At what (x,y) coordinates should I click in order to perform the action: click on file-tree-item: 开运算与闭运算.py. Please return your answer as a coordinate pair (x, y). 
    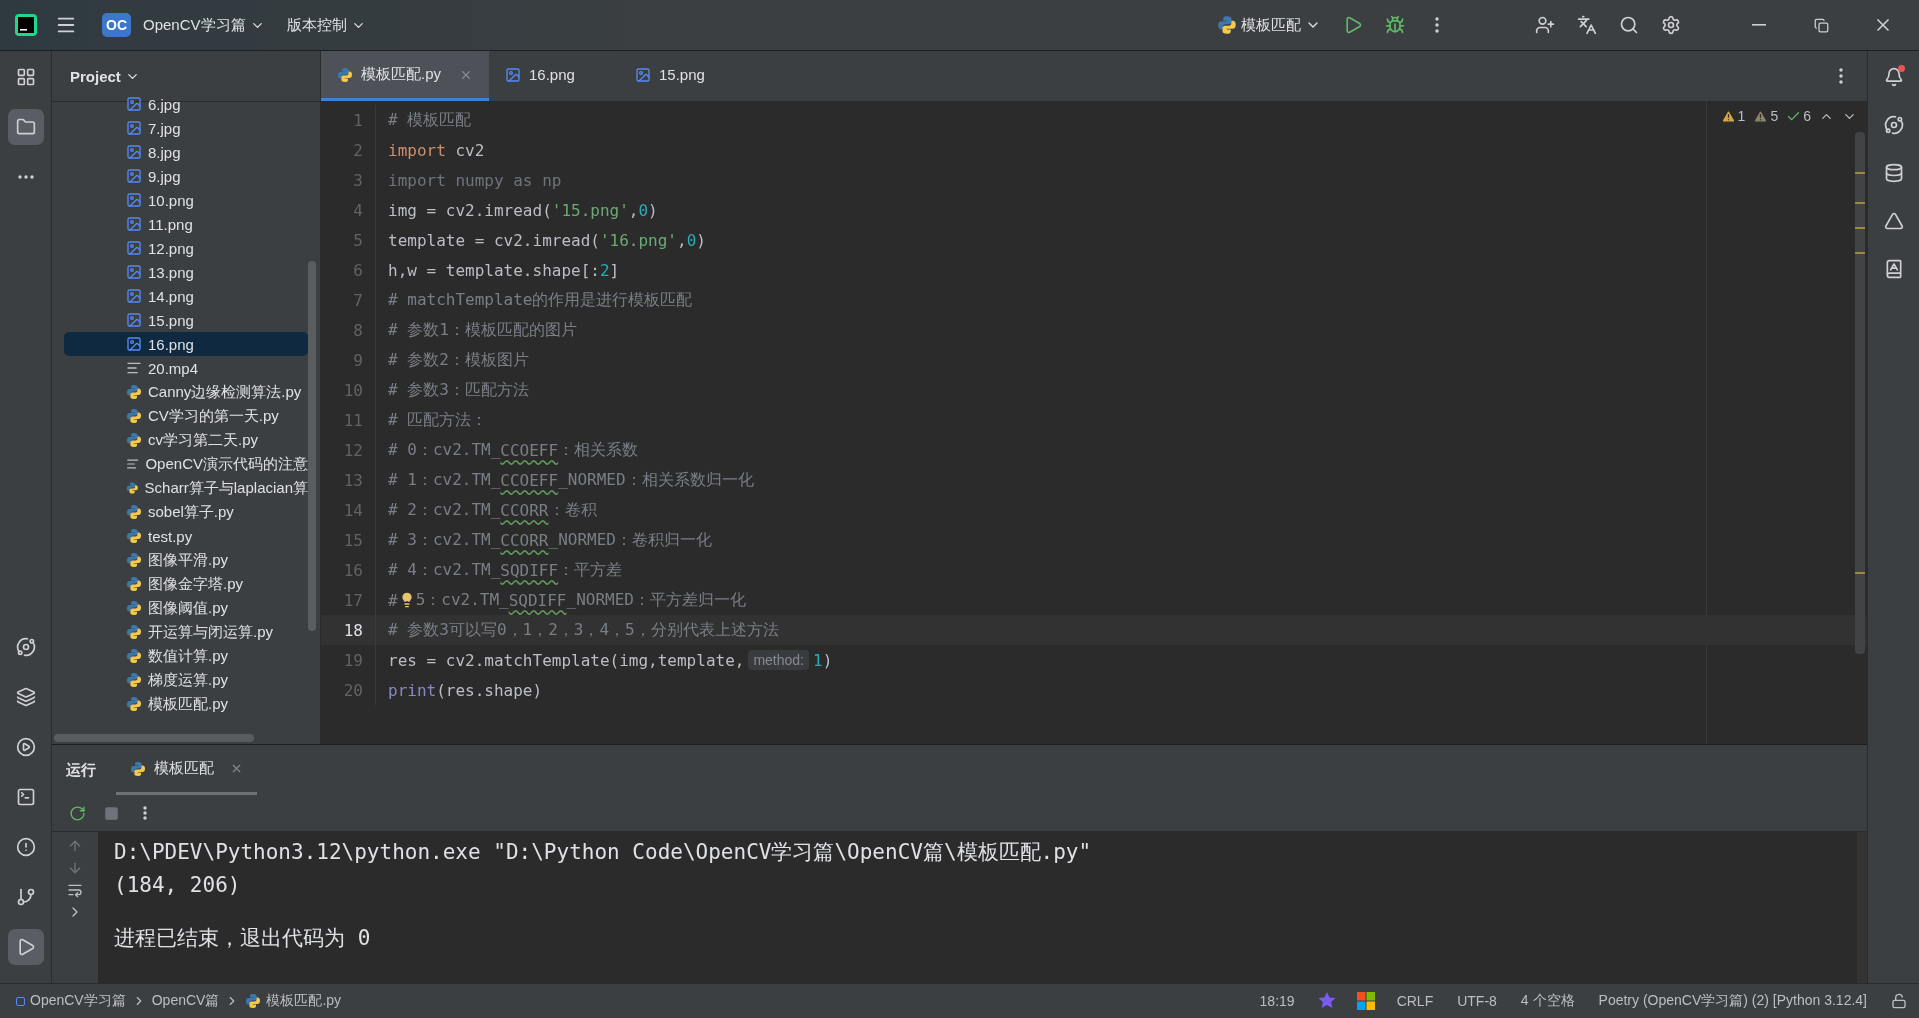
    Looking at the image, I should click on (186, 632).